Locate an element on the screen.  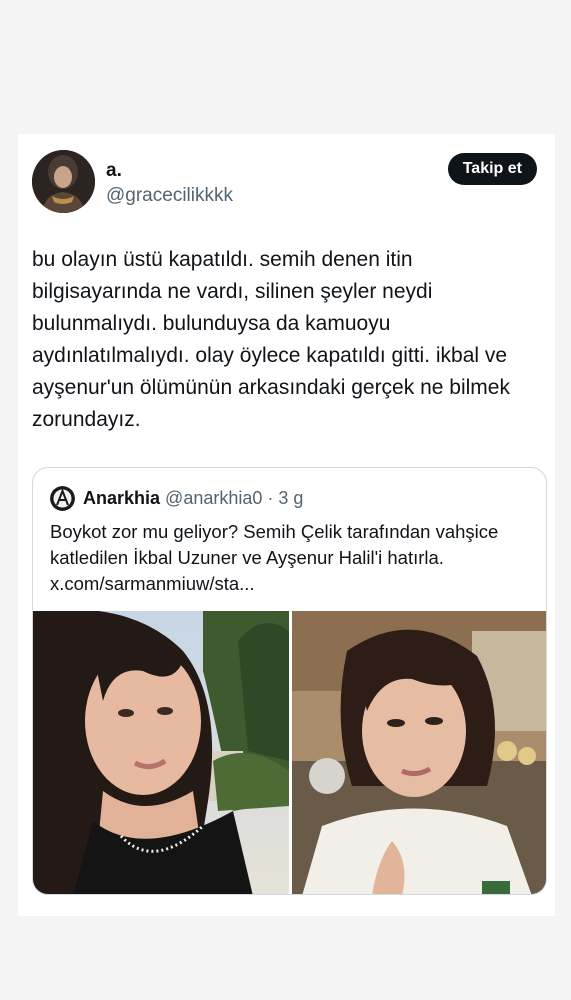
photo-woman-kitchen-icon is located at coordinates (419, 752).